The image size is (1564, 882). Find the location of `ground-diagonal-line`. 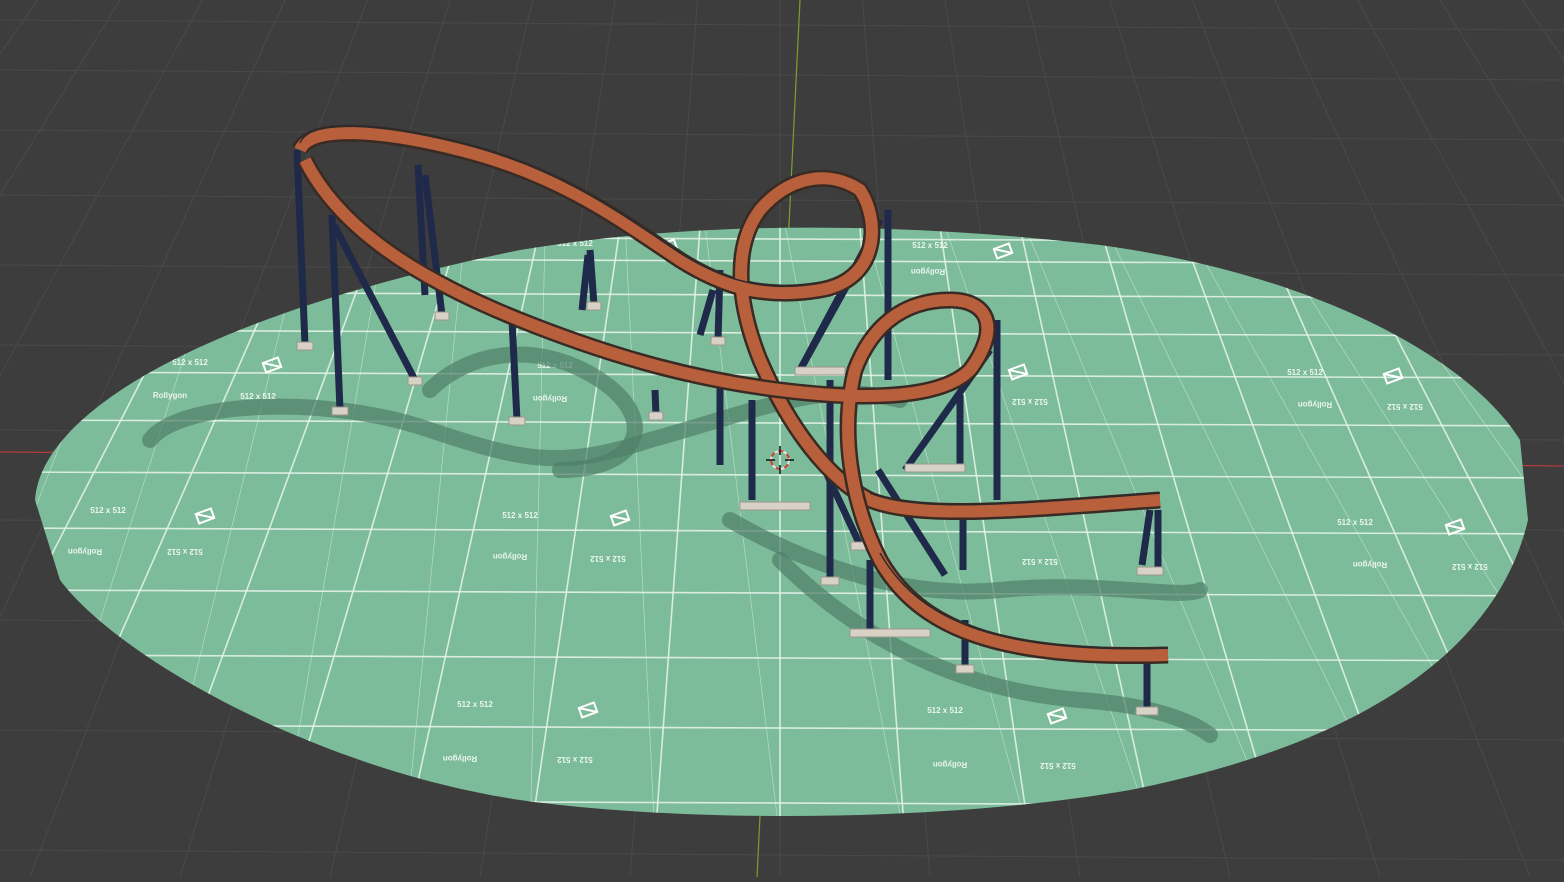

ground-diagonal-line is located at coordinates (1562, 520).